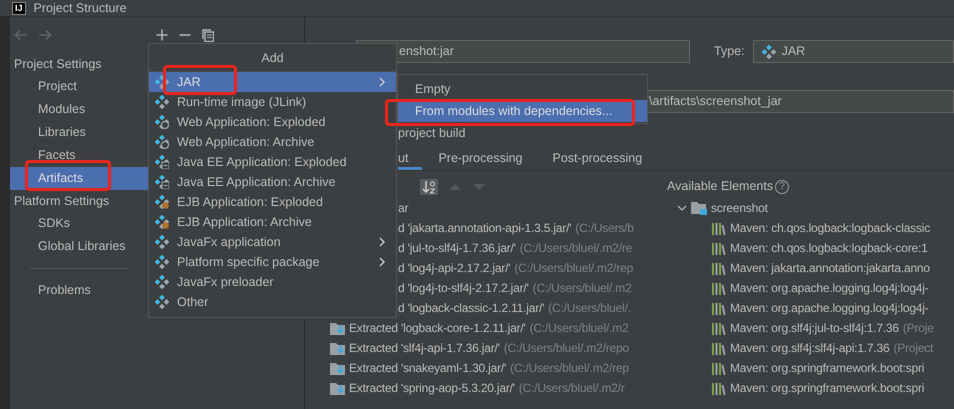 This screenshot has width=954, height=409. Describe the element at coordinates (699, 208) in the screenshot. I see `folder-icon` at that location.